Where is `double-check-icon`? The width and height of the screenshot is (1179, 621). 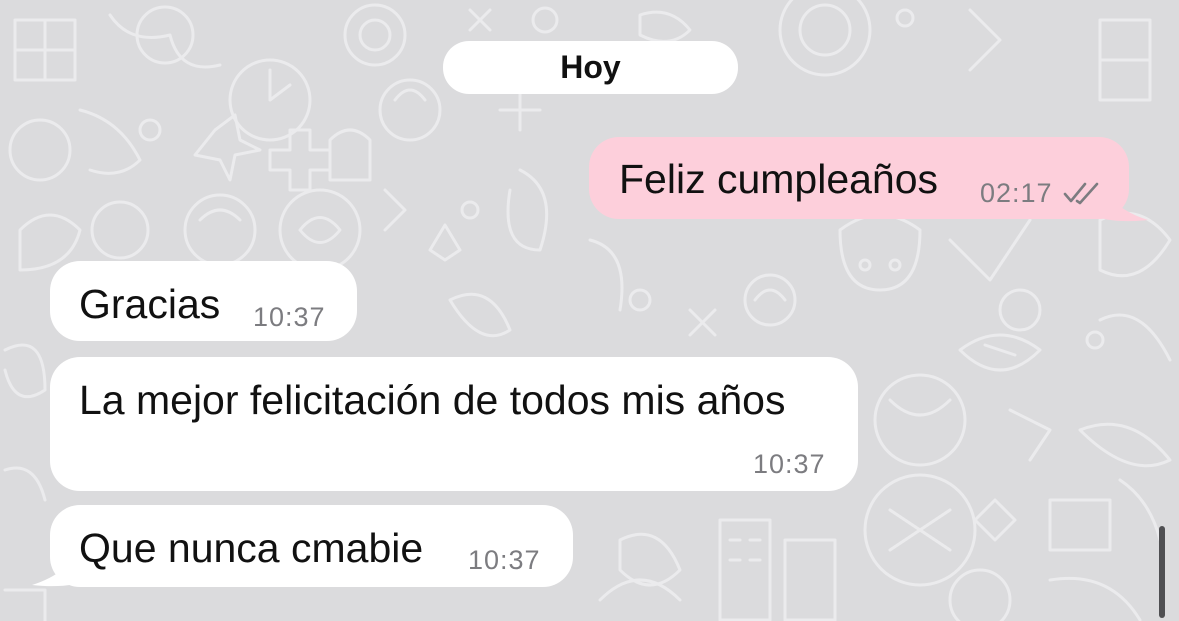 double-check-icon is located at coordinates (1081, 193).